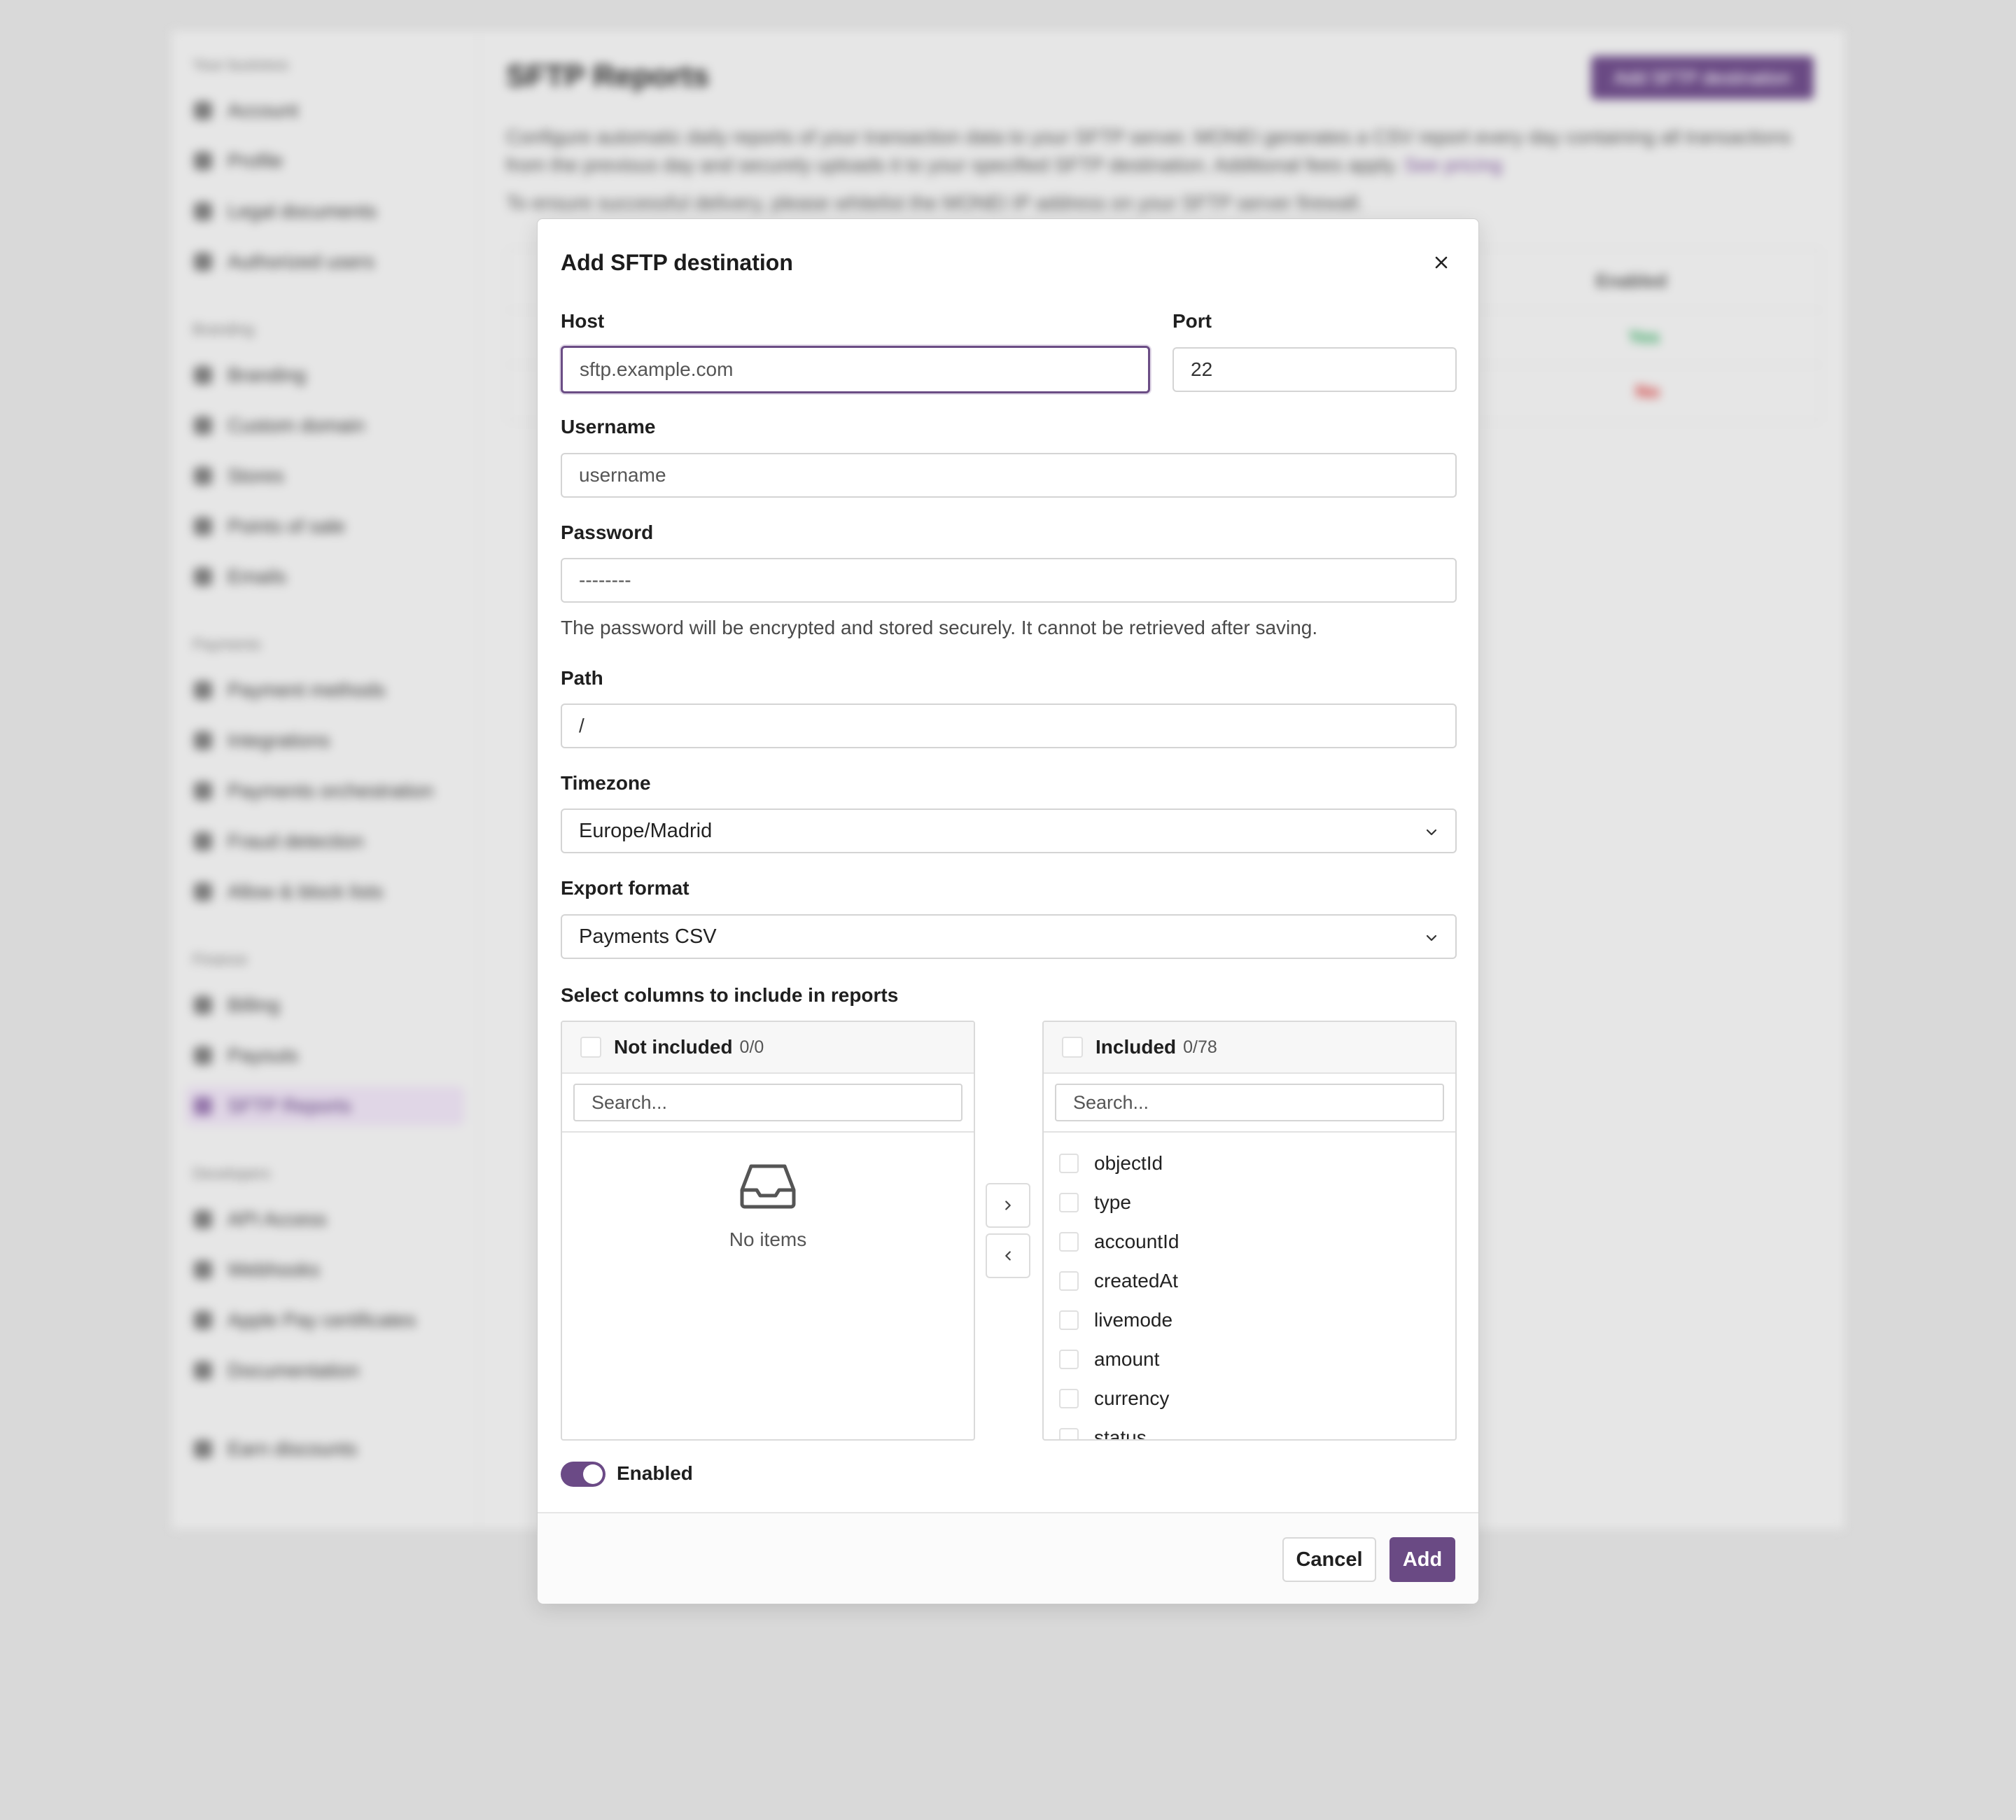 Image resolution: width=2016 pixels, height=1820 pixels. I want to click on port-label: Port, so click(1192, 321).